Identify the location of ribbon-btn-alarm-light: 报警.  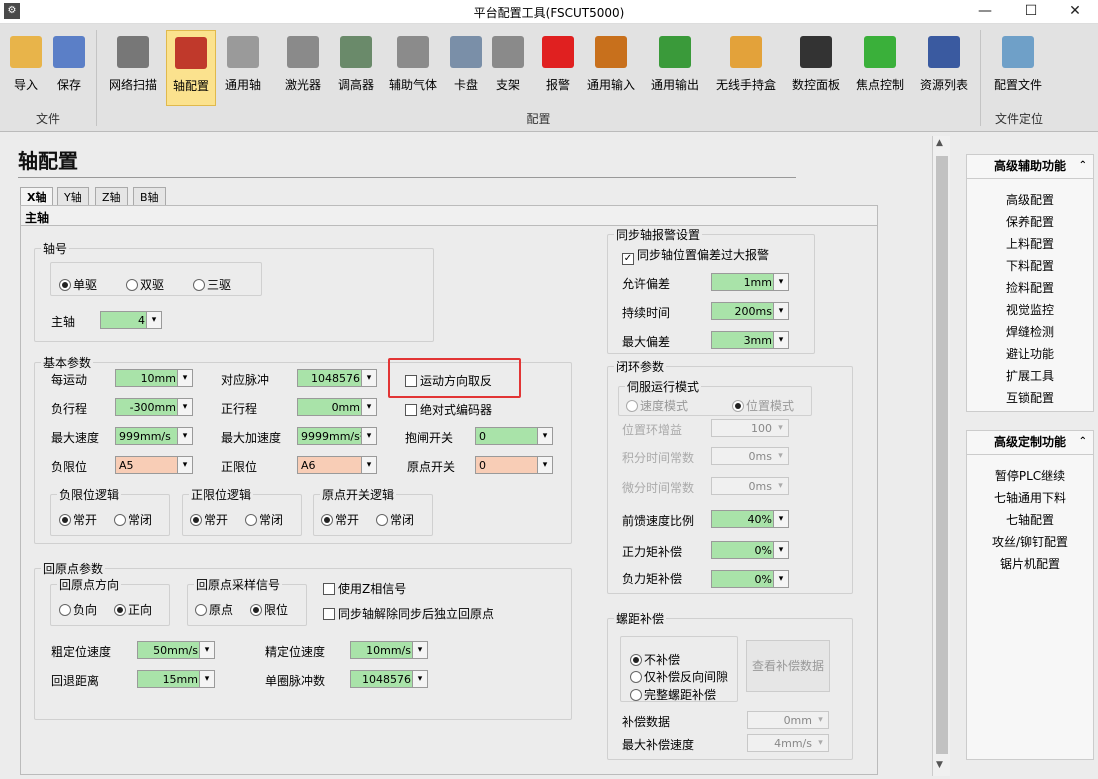
(558, 68).